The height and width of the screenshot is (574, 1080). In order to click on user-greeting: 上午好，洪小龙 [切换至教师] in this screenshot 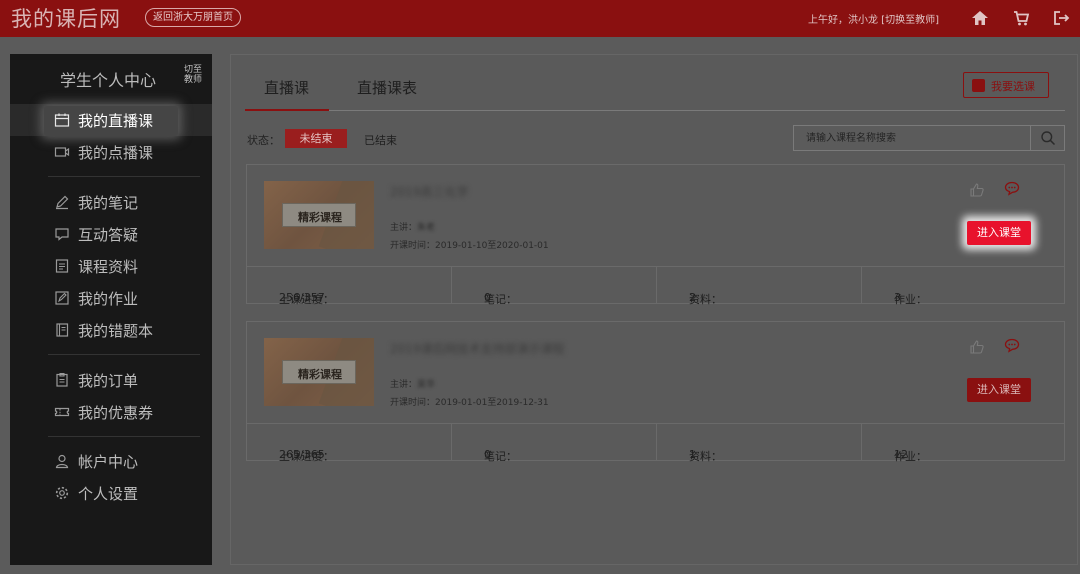, I will do `click(873, 18)`.